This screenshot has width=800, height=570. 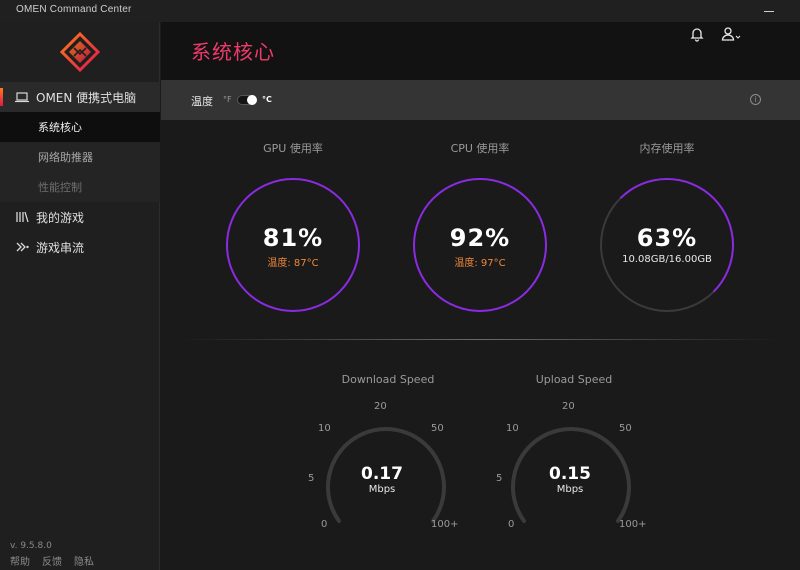 What do you see at coordinates (755, 99) in the screenshot?
I see `info-icon: i` at bounding box center [755, 99].